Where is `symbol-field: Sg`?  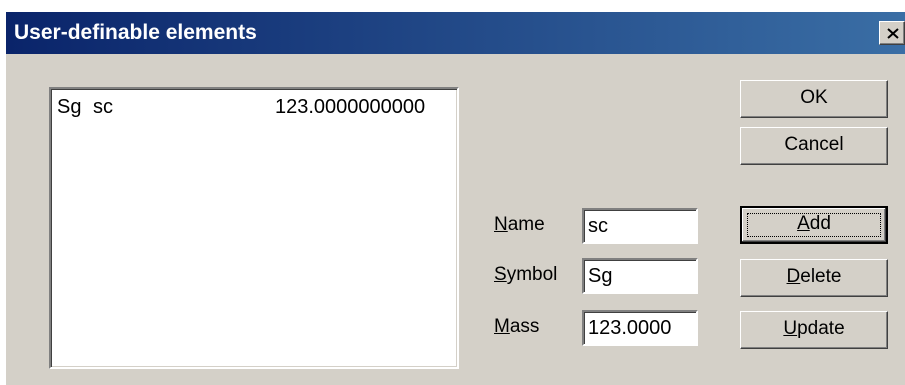
symbol-field: Sg is located at coordinates (640, 276).